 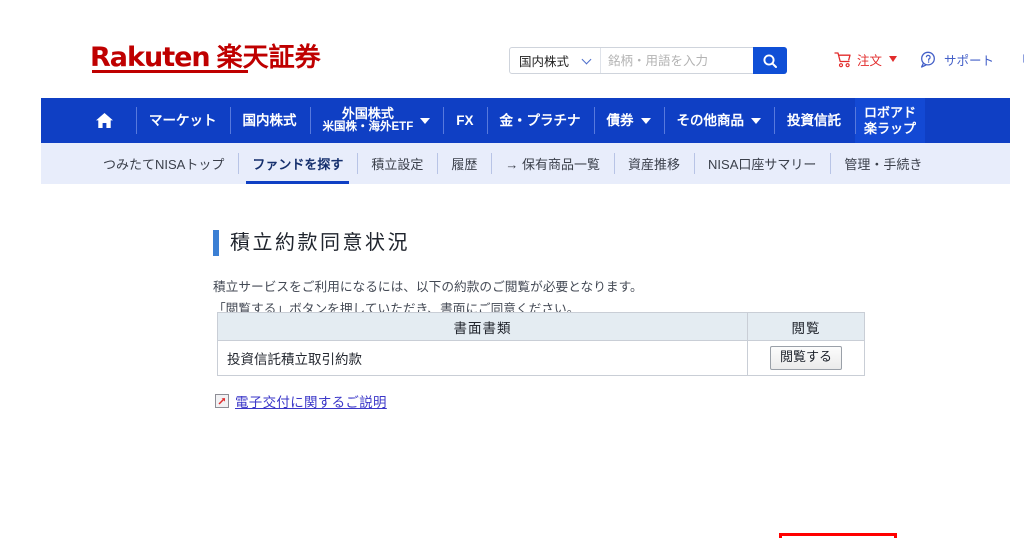 I want to click on order-label: 注文, so click(x=870, y=60).